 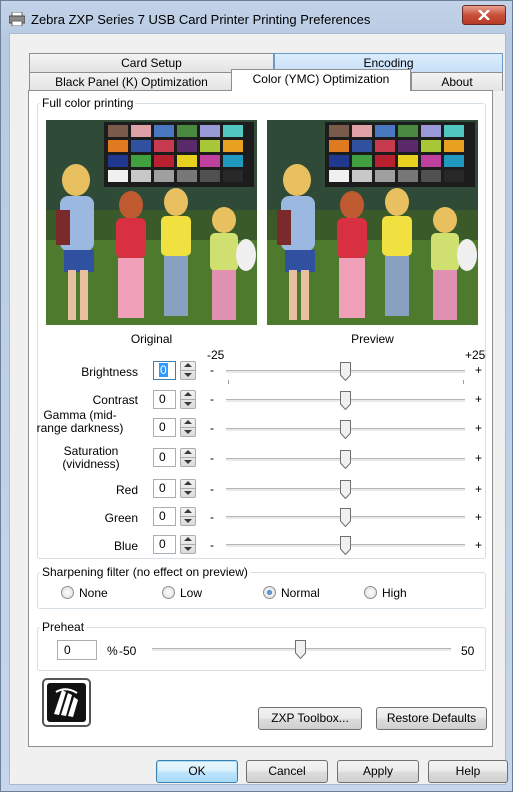 What do you see at coordinates (431, 718) in the screenshot?
I see `restore-defaults-button: Restore Defaults` at bounding box center [431, 718].